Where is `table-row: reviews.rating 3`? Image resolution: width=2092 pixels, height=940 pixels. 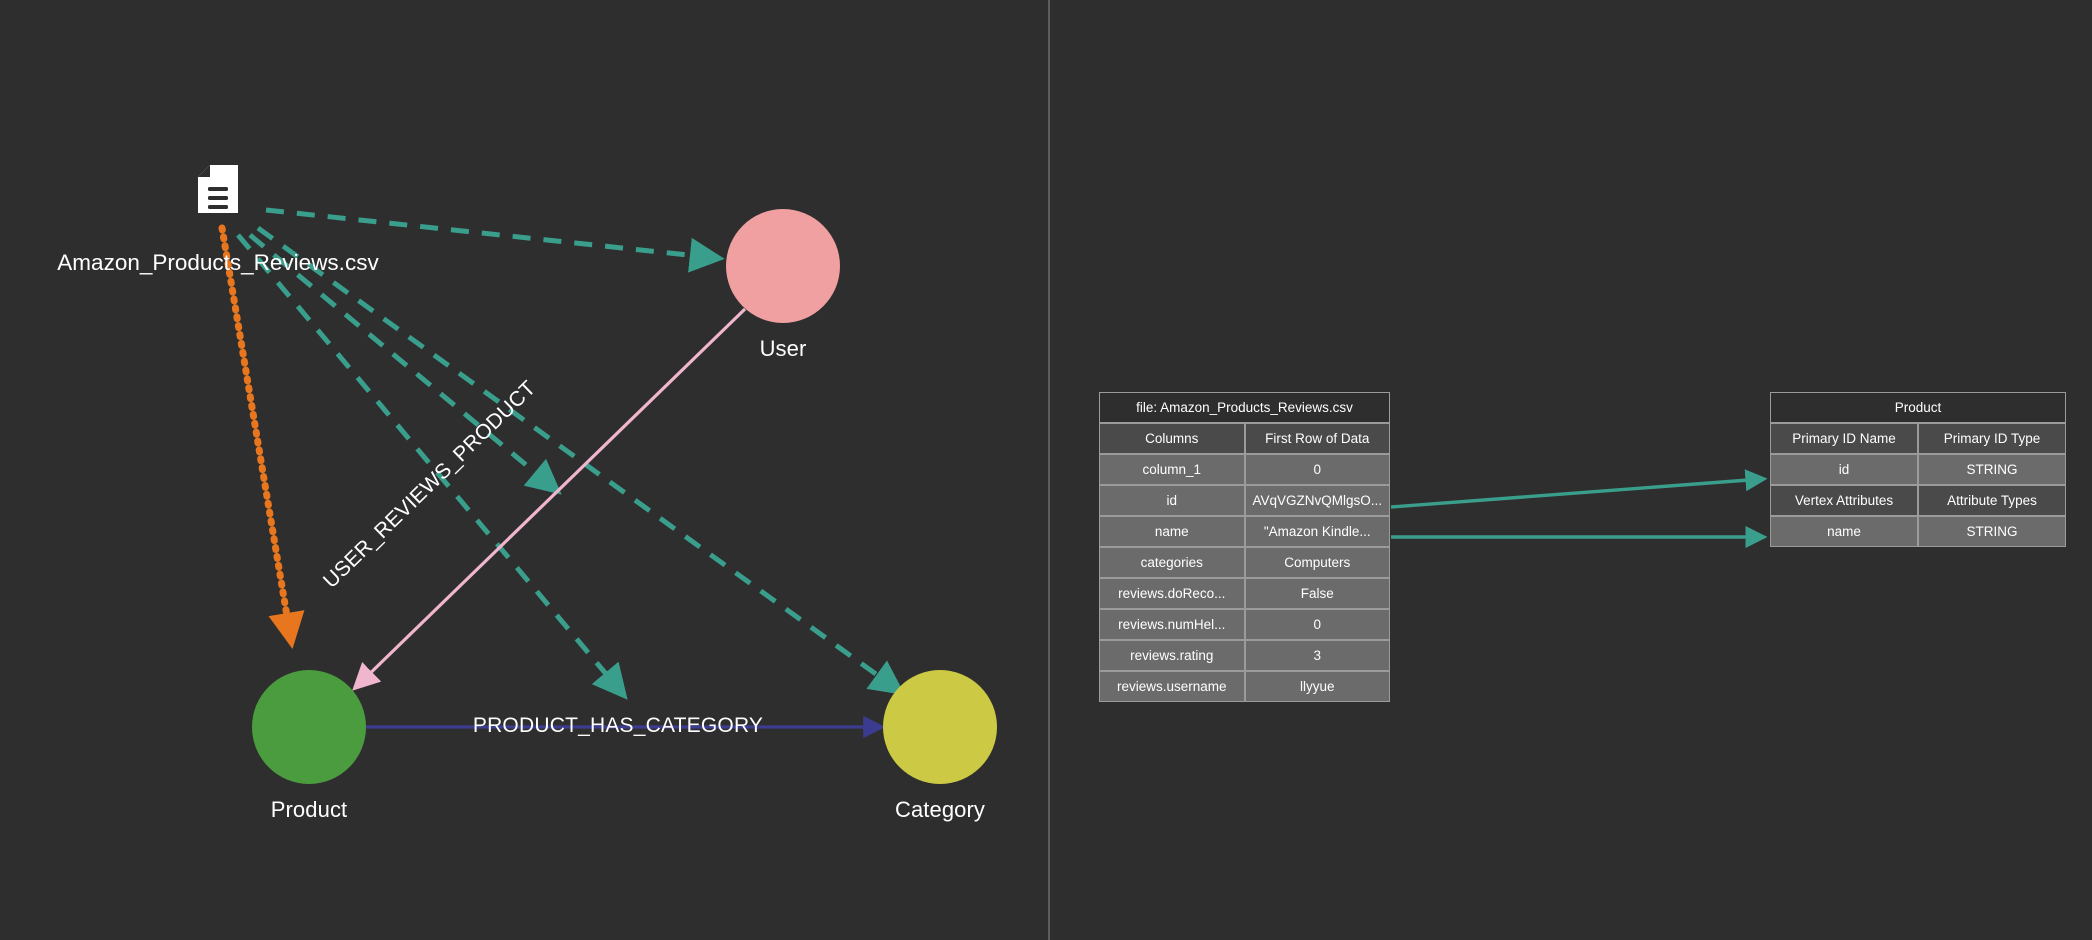 table-row: reviews.rating 3 is located at coordinates (1244, 655).